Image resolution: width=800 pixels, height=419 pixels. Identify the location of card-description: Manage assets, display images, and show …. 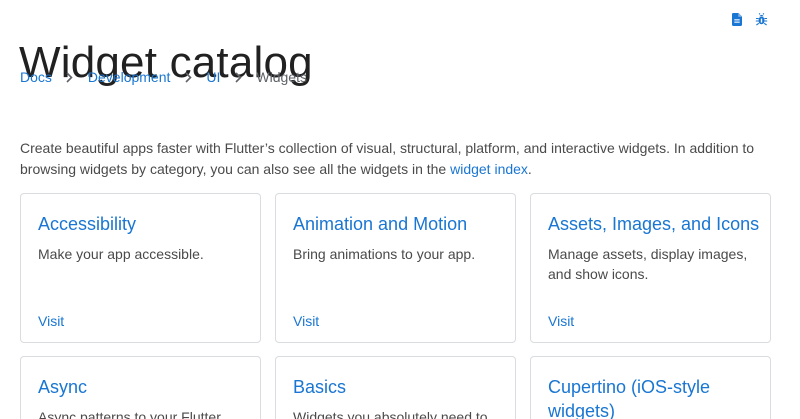
(648, 264).